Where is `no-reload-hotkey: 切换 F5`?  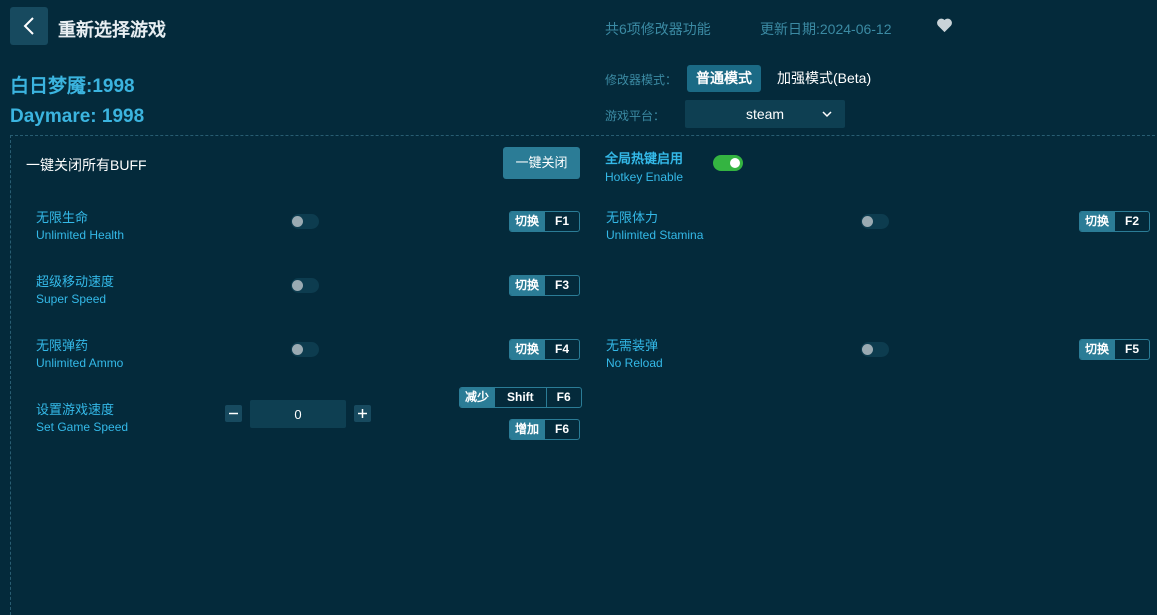 no-reload-hotkey: 切换 F5 is located at coordinates (1115, 349).